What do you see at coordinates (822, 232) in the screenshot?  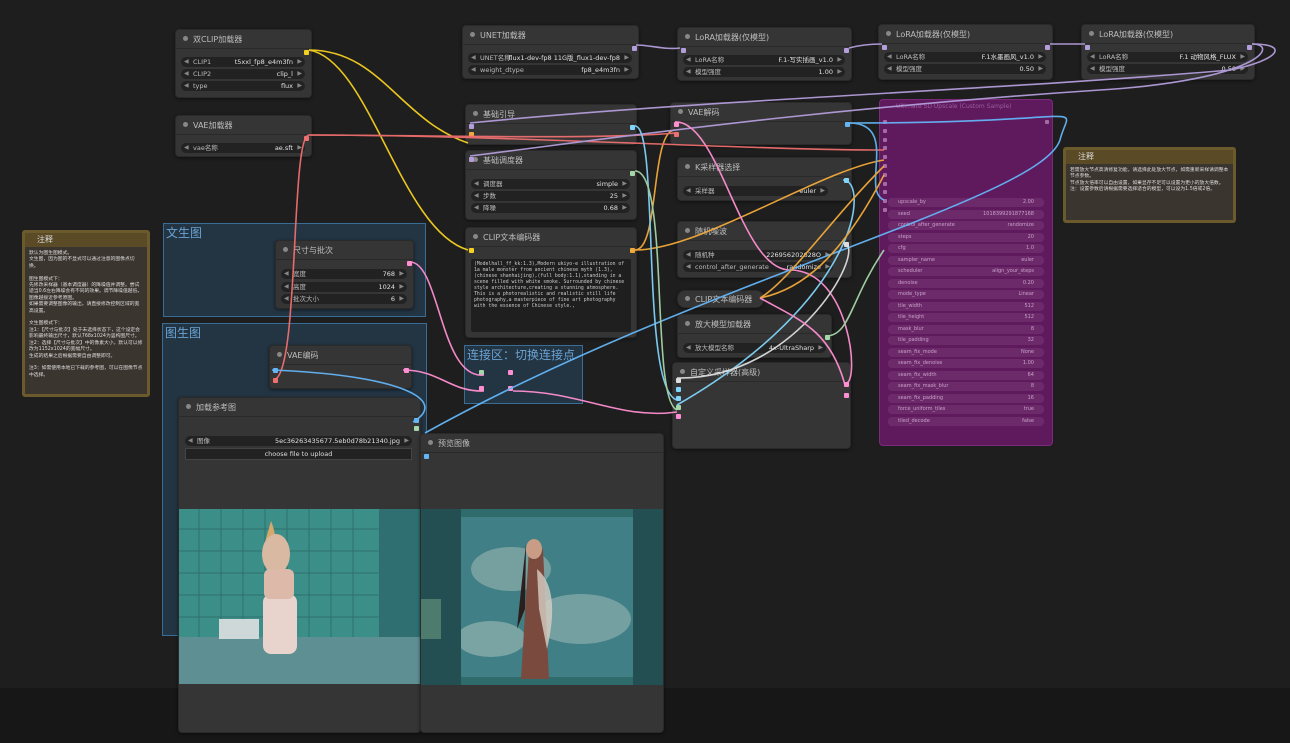 I see `wire-cond` at bounding box center [822, 232].